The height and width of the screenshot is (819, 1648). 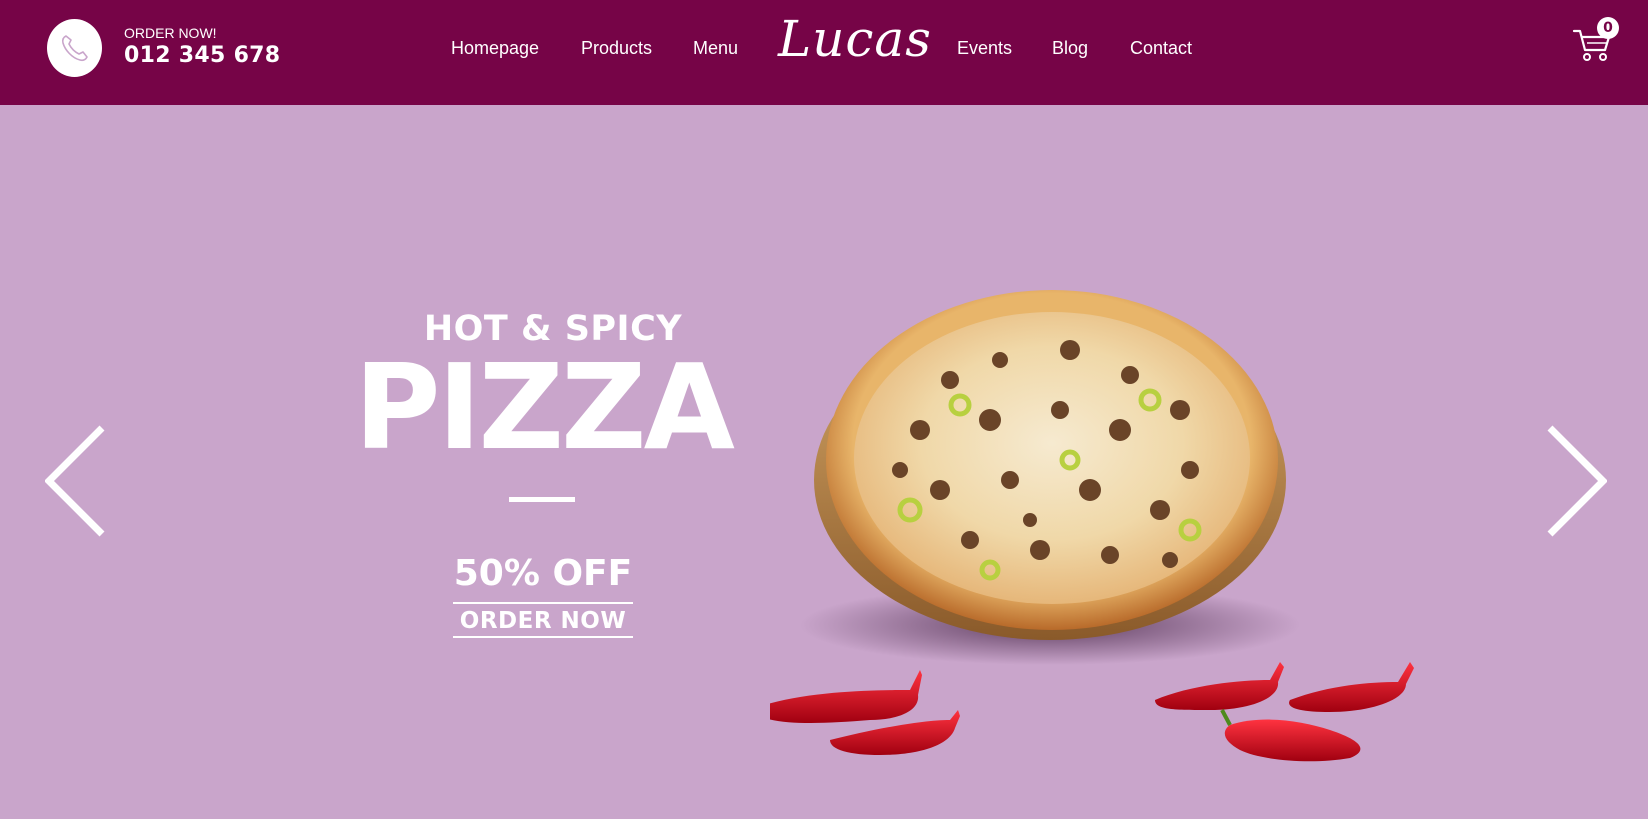 What do you see at coordinates (202, 55) in the screenshot?
I see `order-phone-number: 012 345 678` at bounding box center [202, 55].